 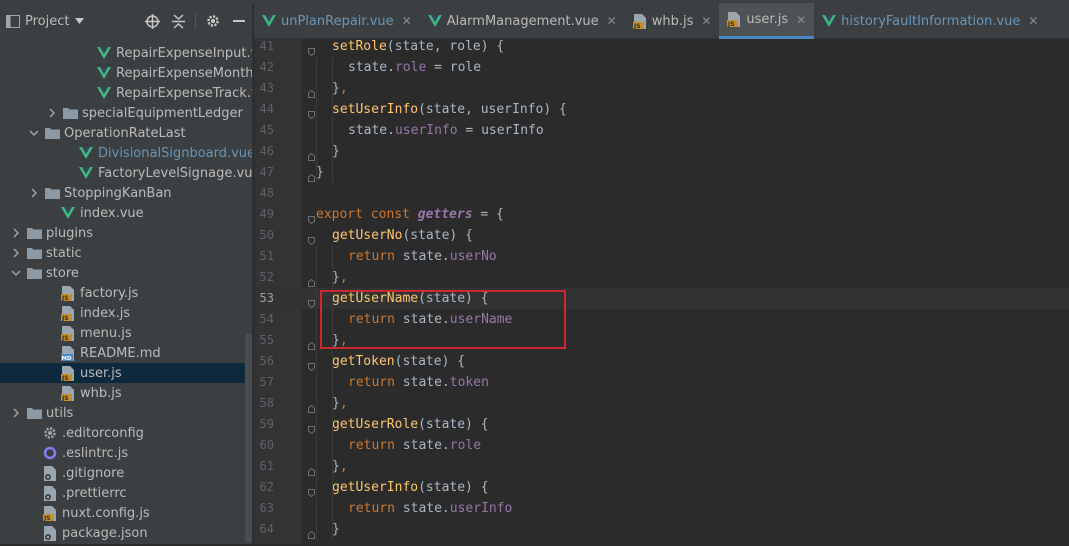 What do you see at coordinates (112, 213) in the screenshot?
I see `tree-item-label: index.vue` at bounding box center [112, 213].